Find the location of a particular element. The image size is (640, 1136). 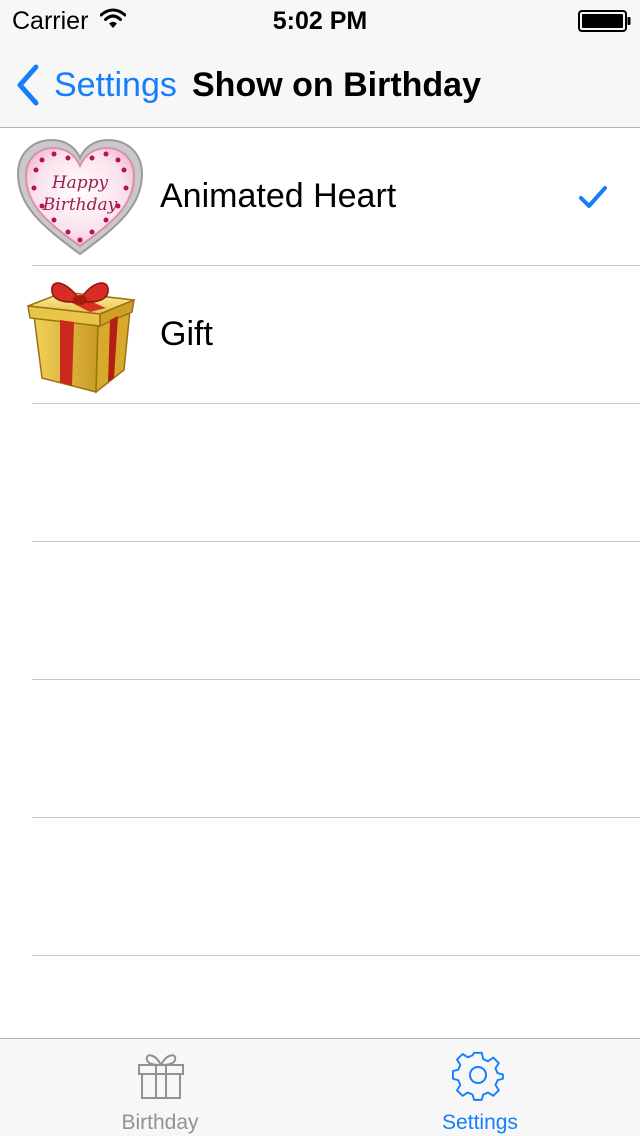

gift-box-image is located at coordinates (81, 338).